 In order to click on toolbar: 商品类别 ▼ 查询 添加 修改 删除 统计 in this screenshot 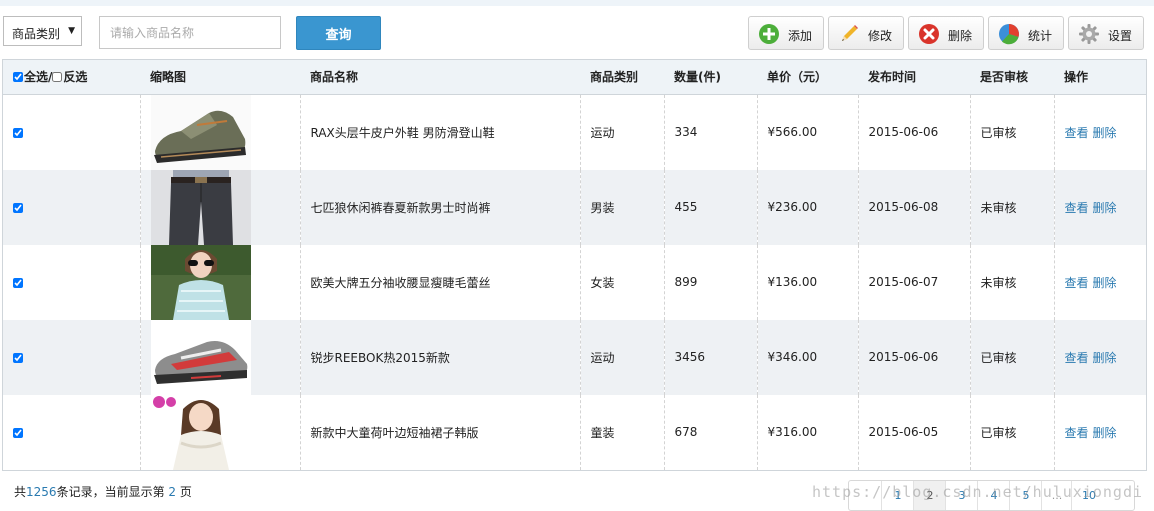, I will do `click(577, 34)`.